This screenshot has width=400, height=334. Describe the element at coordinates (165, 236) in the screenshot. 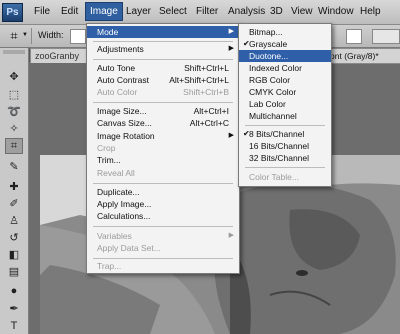

I see `menu-item-variables: Variables ▶` at that location.